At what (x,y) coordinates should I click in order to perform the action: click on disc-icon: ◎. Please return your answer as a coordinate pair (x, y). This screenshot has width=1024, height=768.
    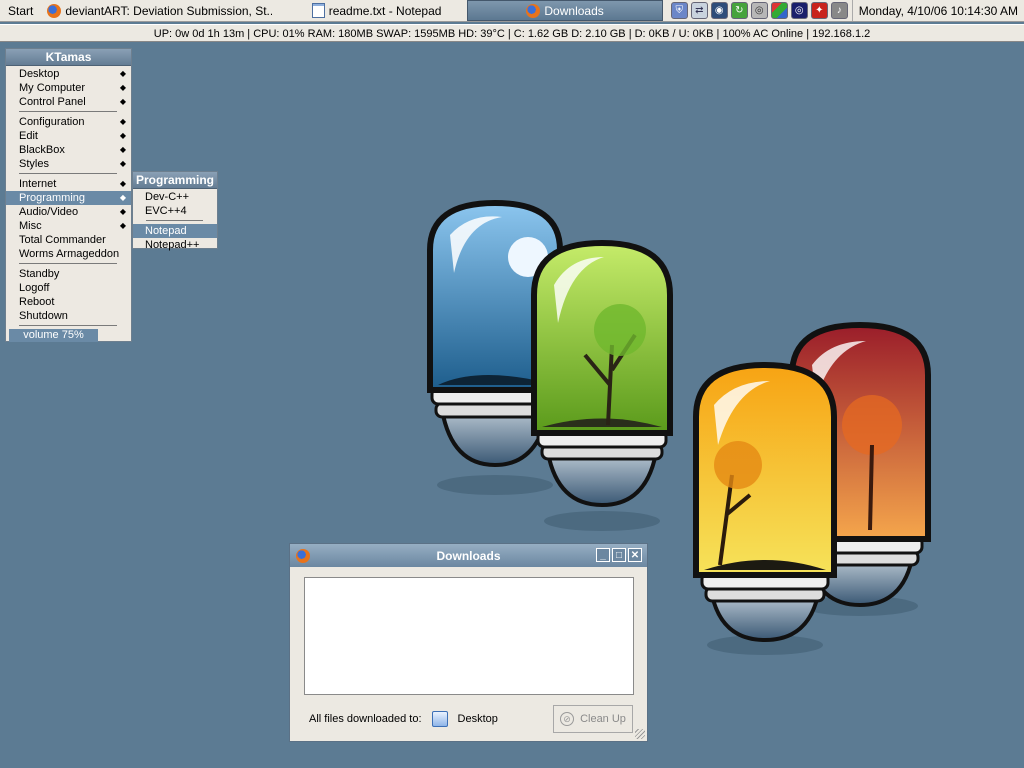
    Looking at the image, I should click on (759, 10).